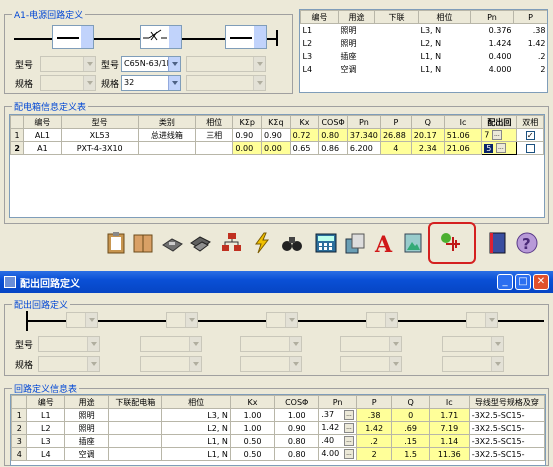 This screenshot has height=467, width=553. Describe the element at coordinates (427, 135) in the screenshot. I see `cell-q: 20.17` at that location.